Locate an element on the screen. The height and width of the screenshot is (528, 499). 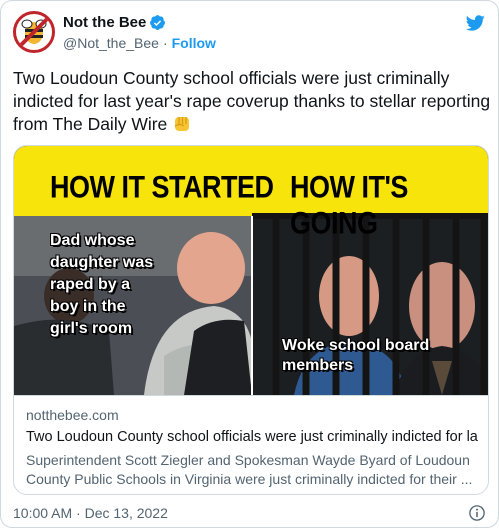
verified-badge-icon is located at coordinates (158, 22).